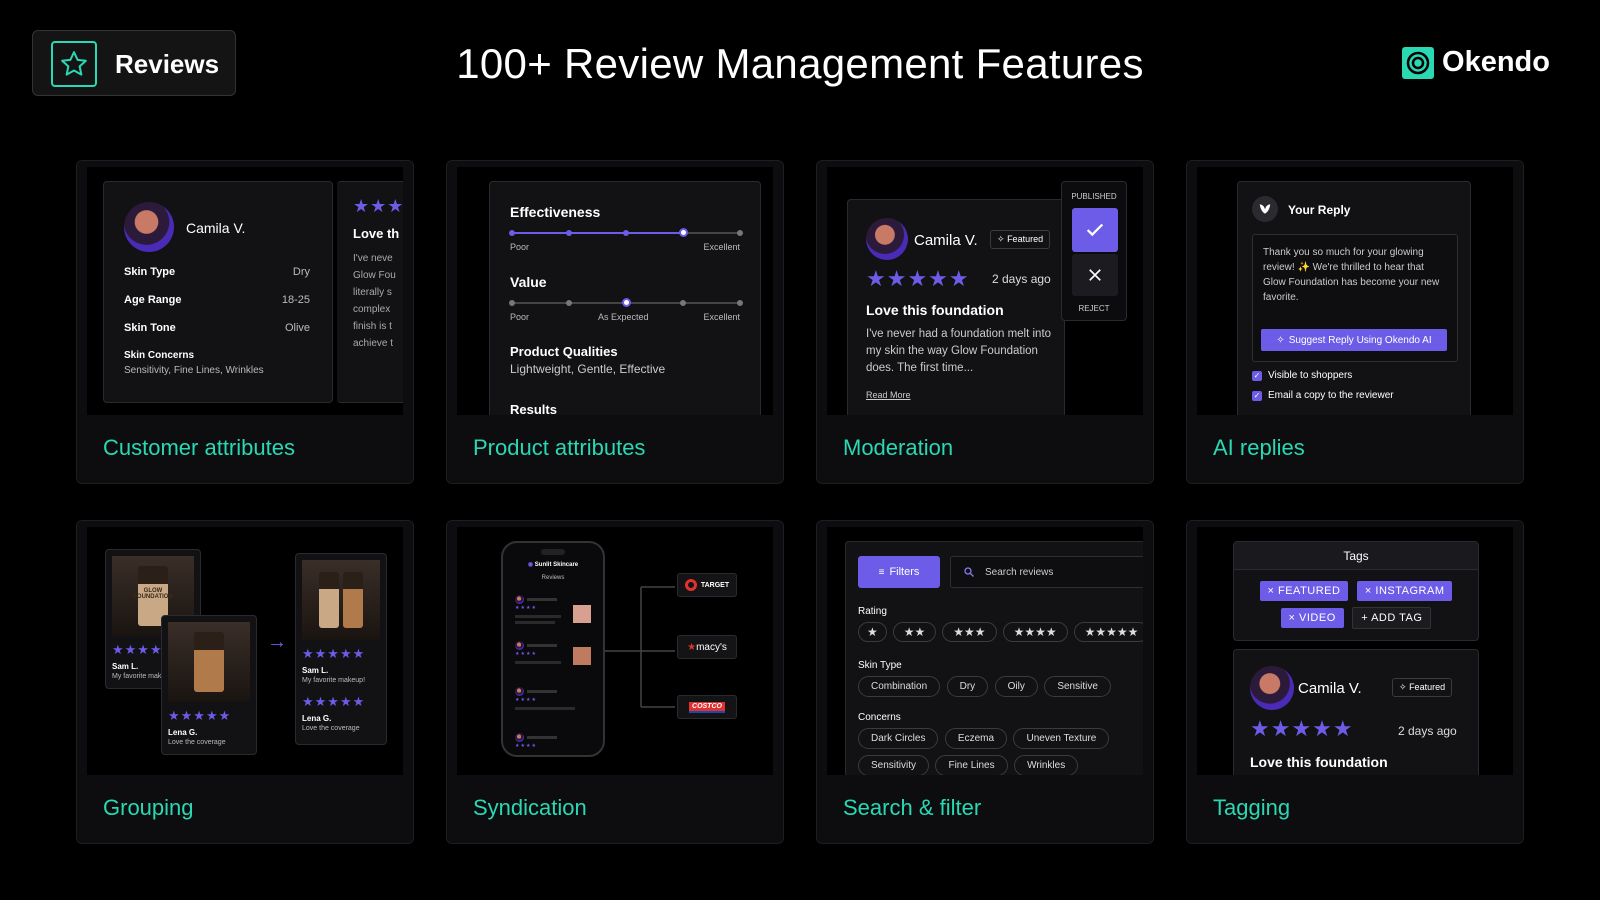 The width and height of the screenshot is (1600, 900). Describe the element at coordinates (888, 395) in the screenshot. I see `read-more-link: Read More` at that location.